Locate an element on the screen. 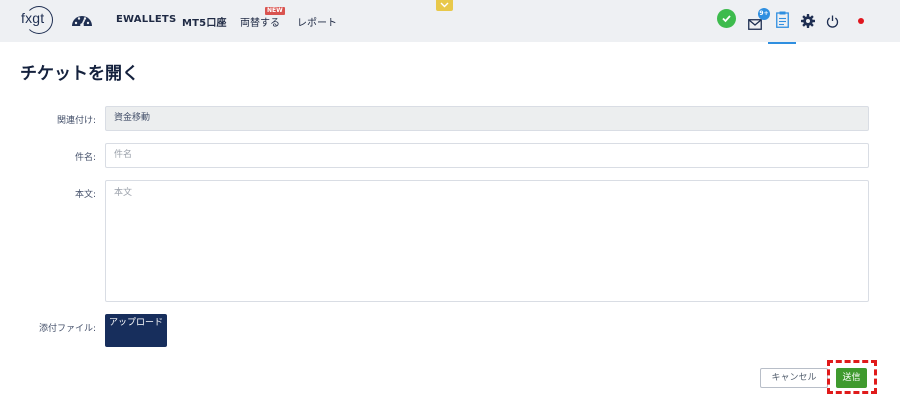 The height and width of the screenshot is (418, 900). nav-reports: レポート is located at coordinates (317, 21).